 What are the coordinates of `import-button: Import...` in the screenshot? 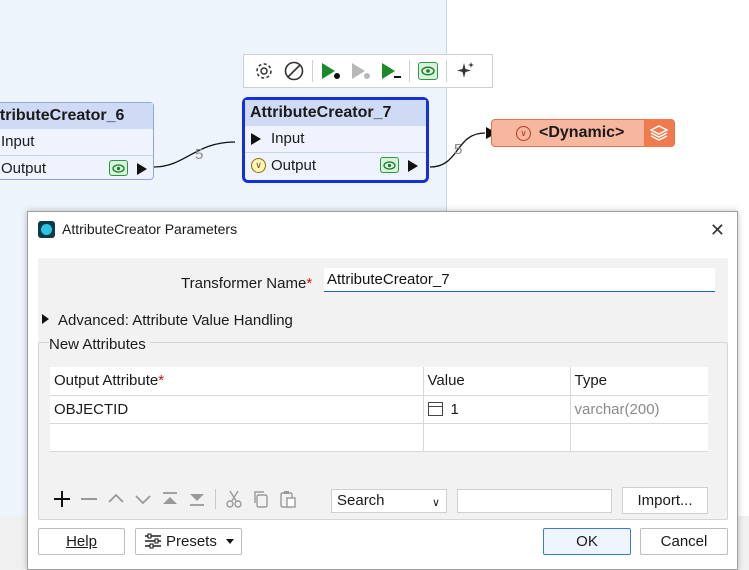 It's located at (665, 500).